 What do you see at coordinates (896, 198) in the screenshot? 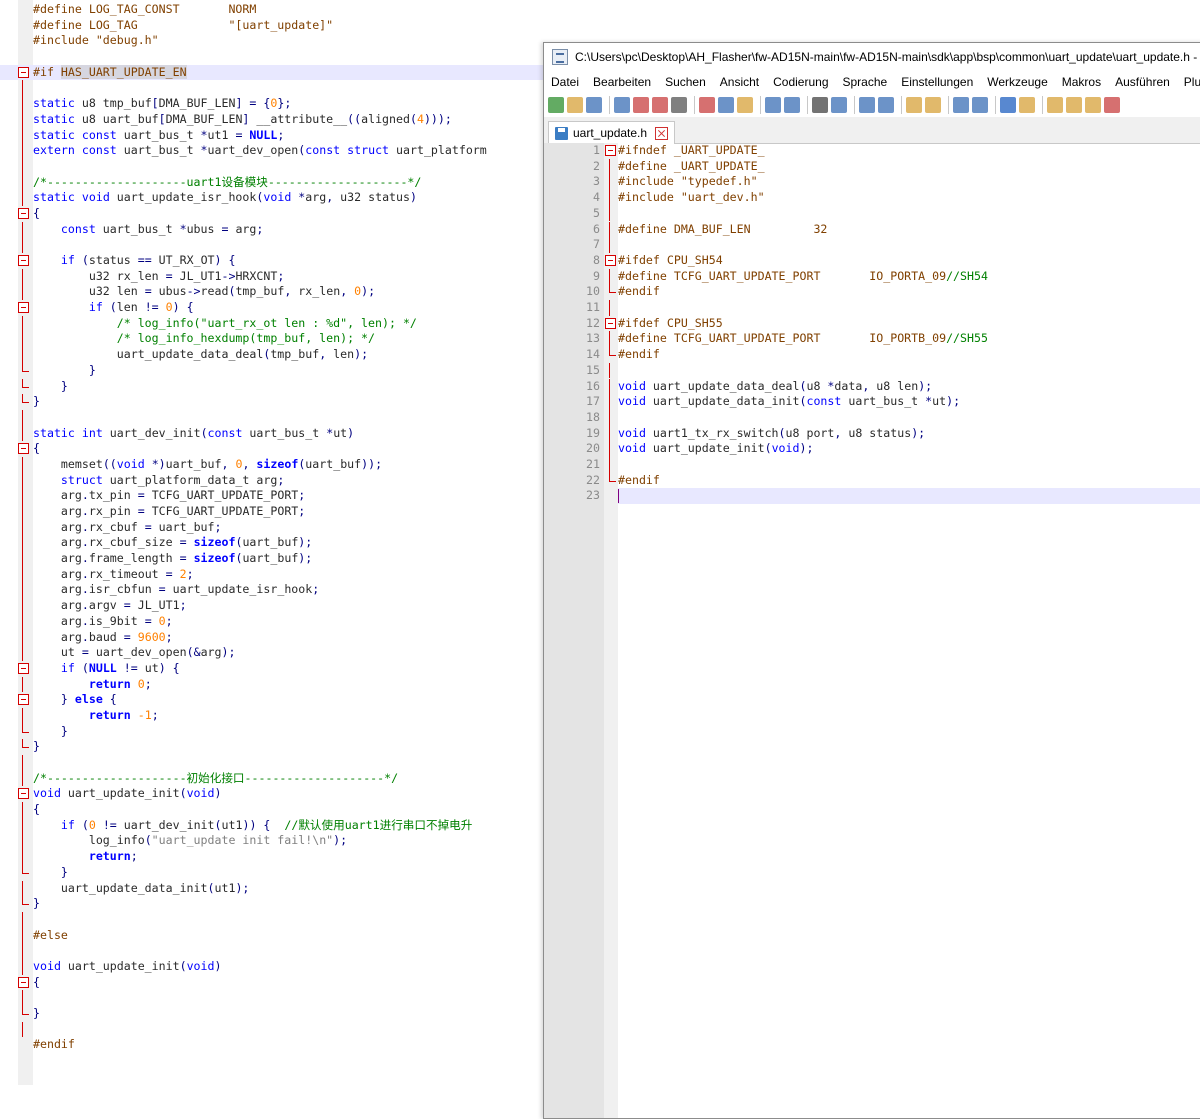
I see `code-line: 4 #include "uart_dev.h"` at bounding box center [896, 198].